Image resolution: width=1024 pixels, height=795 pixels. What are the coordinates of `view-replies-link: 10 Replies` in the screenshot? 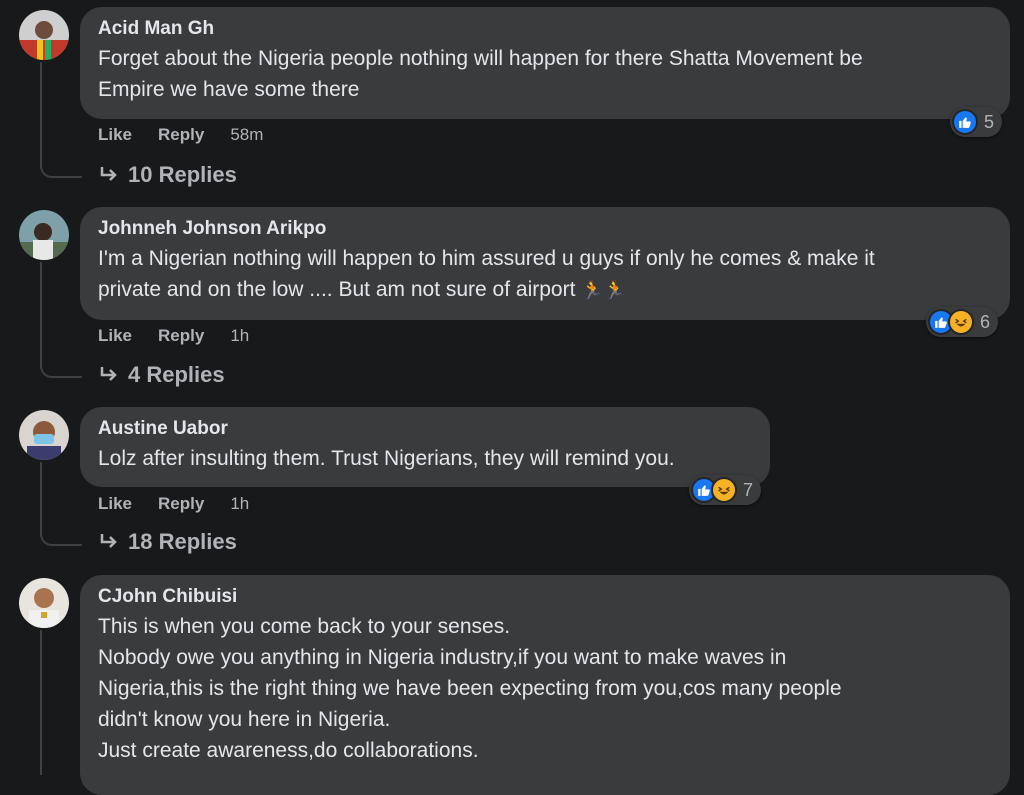 It's located at (167, 175).